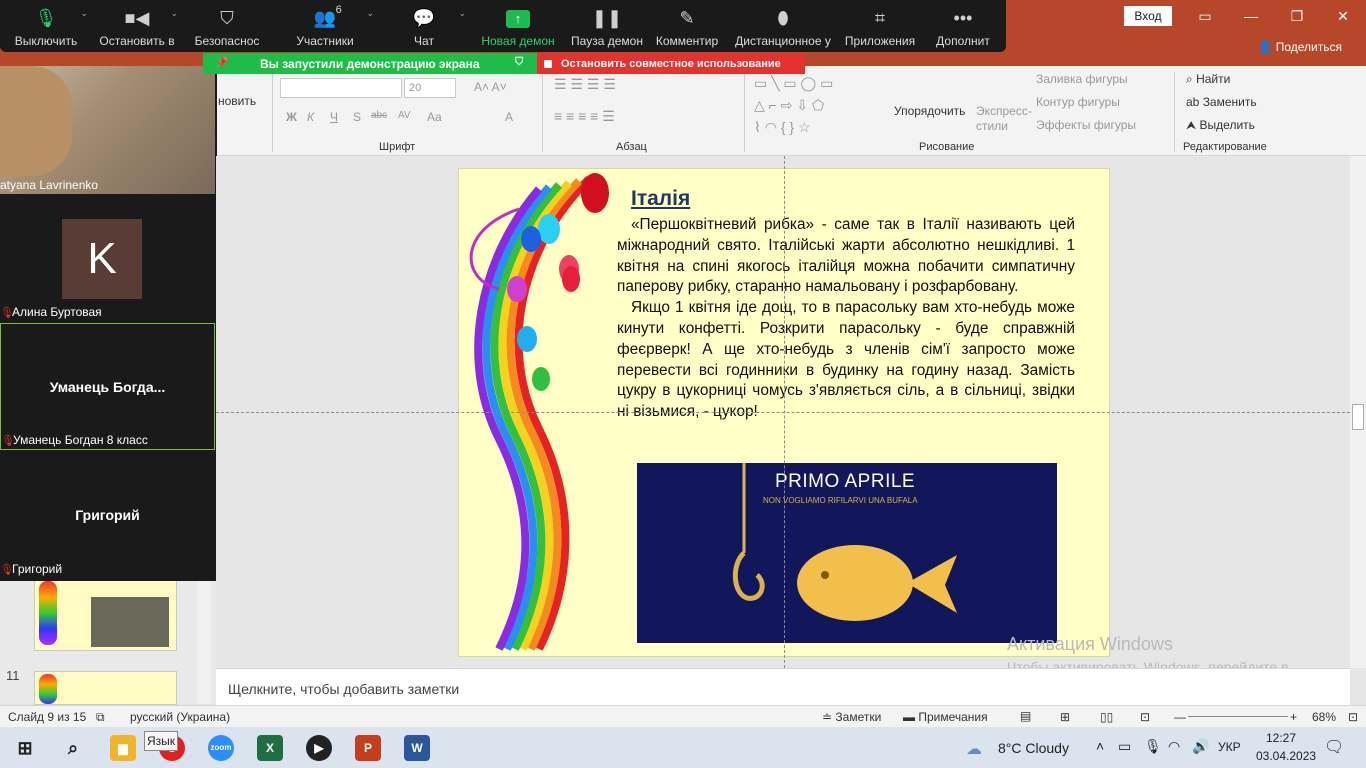 The width and height of the screenshot is (1366, 768). I want to click on apps-button: ⌗ Приложения, so click(880, 26).